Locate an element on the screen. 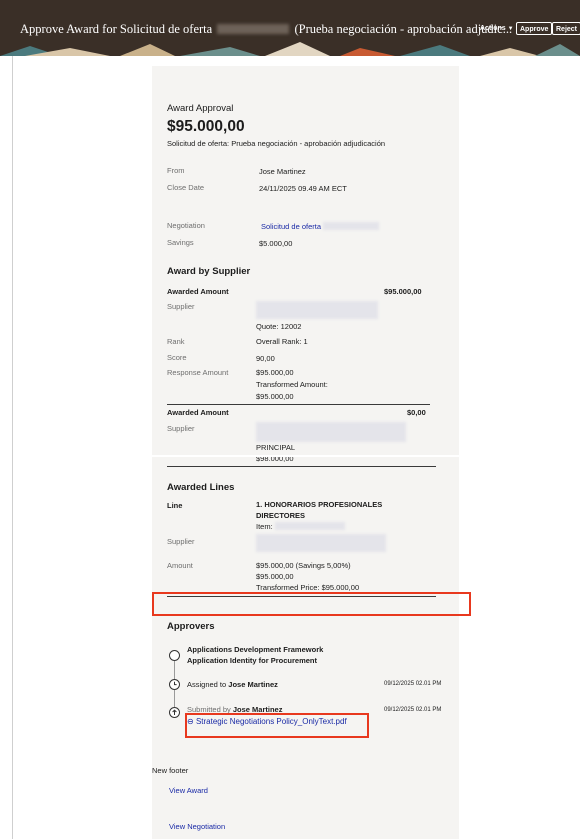 The image size is (580, 839). awarded-amount-value-1: $95.000,00 is located at coordinates (403, 291).